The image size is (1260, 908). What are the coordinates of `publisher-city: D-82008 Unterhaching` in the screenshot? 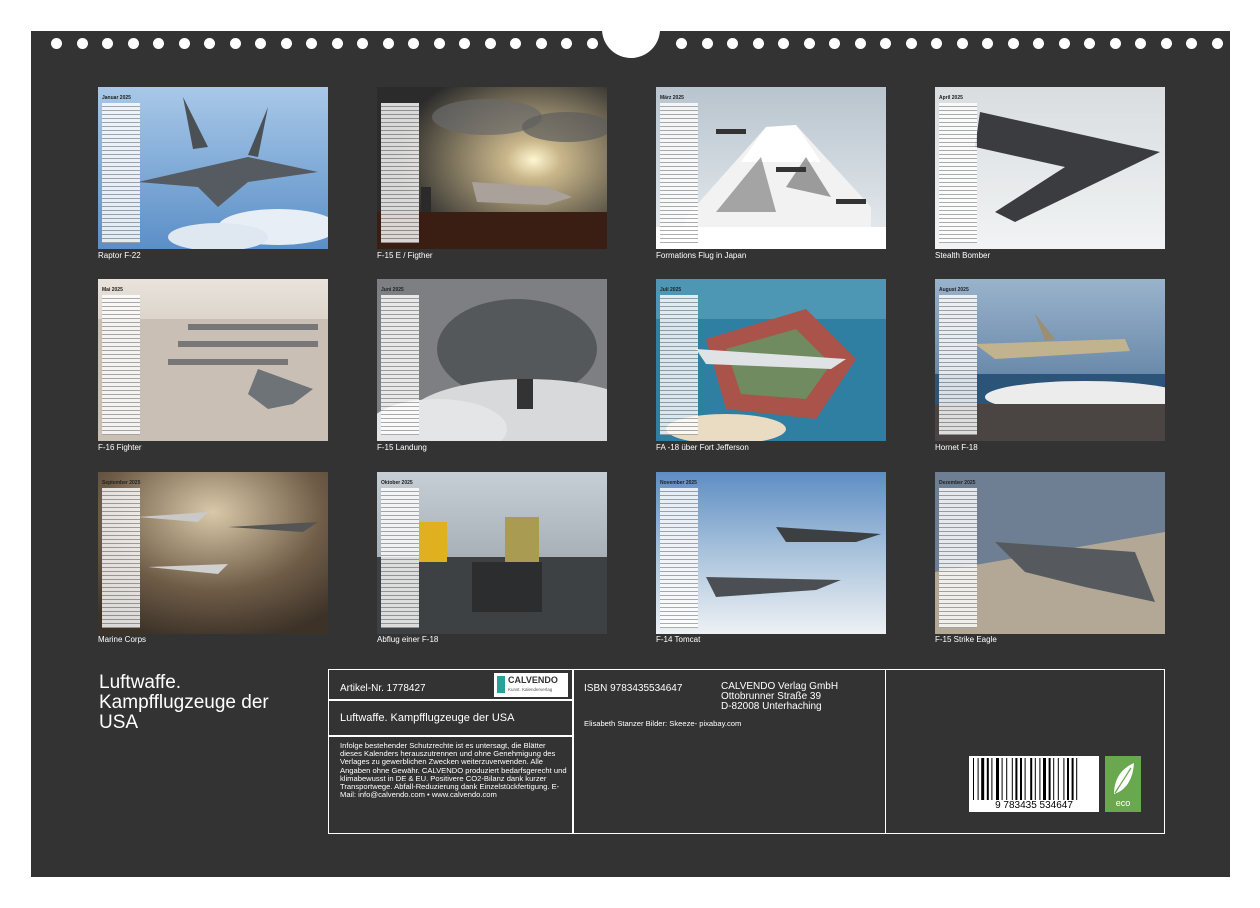 It's located at (771, 706).